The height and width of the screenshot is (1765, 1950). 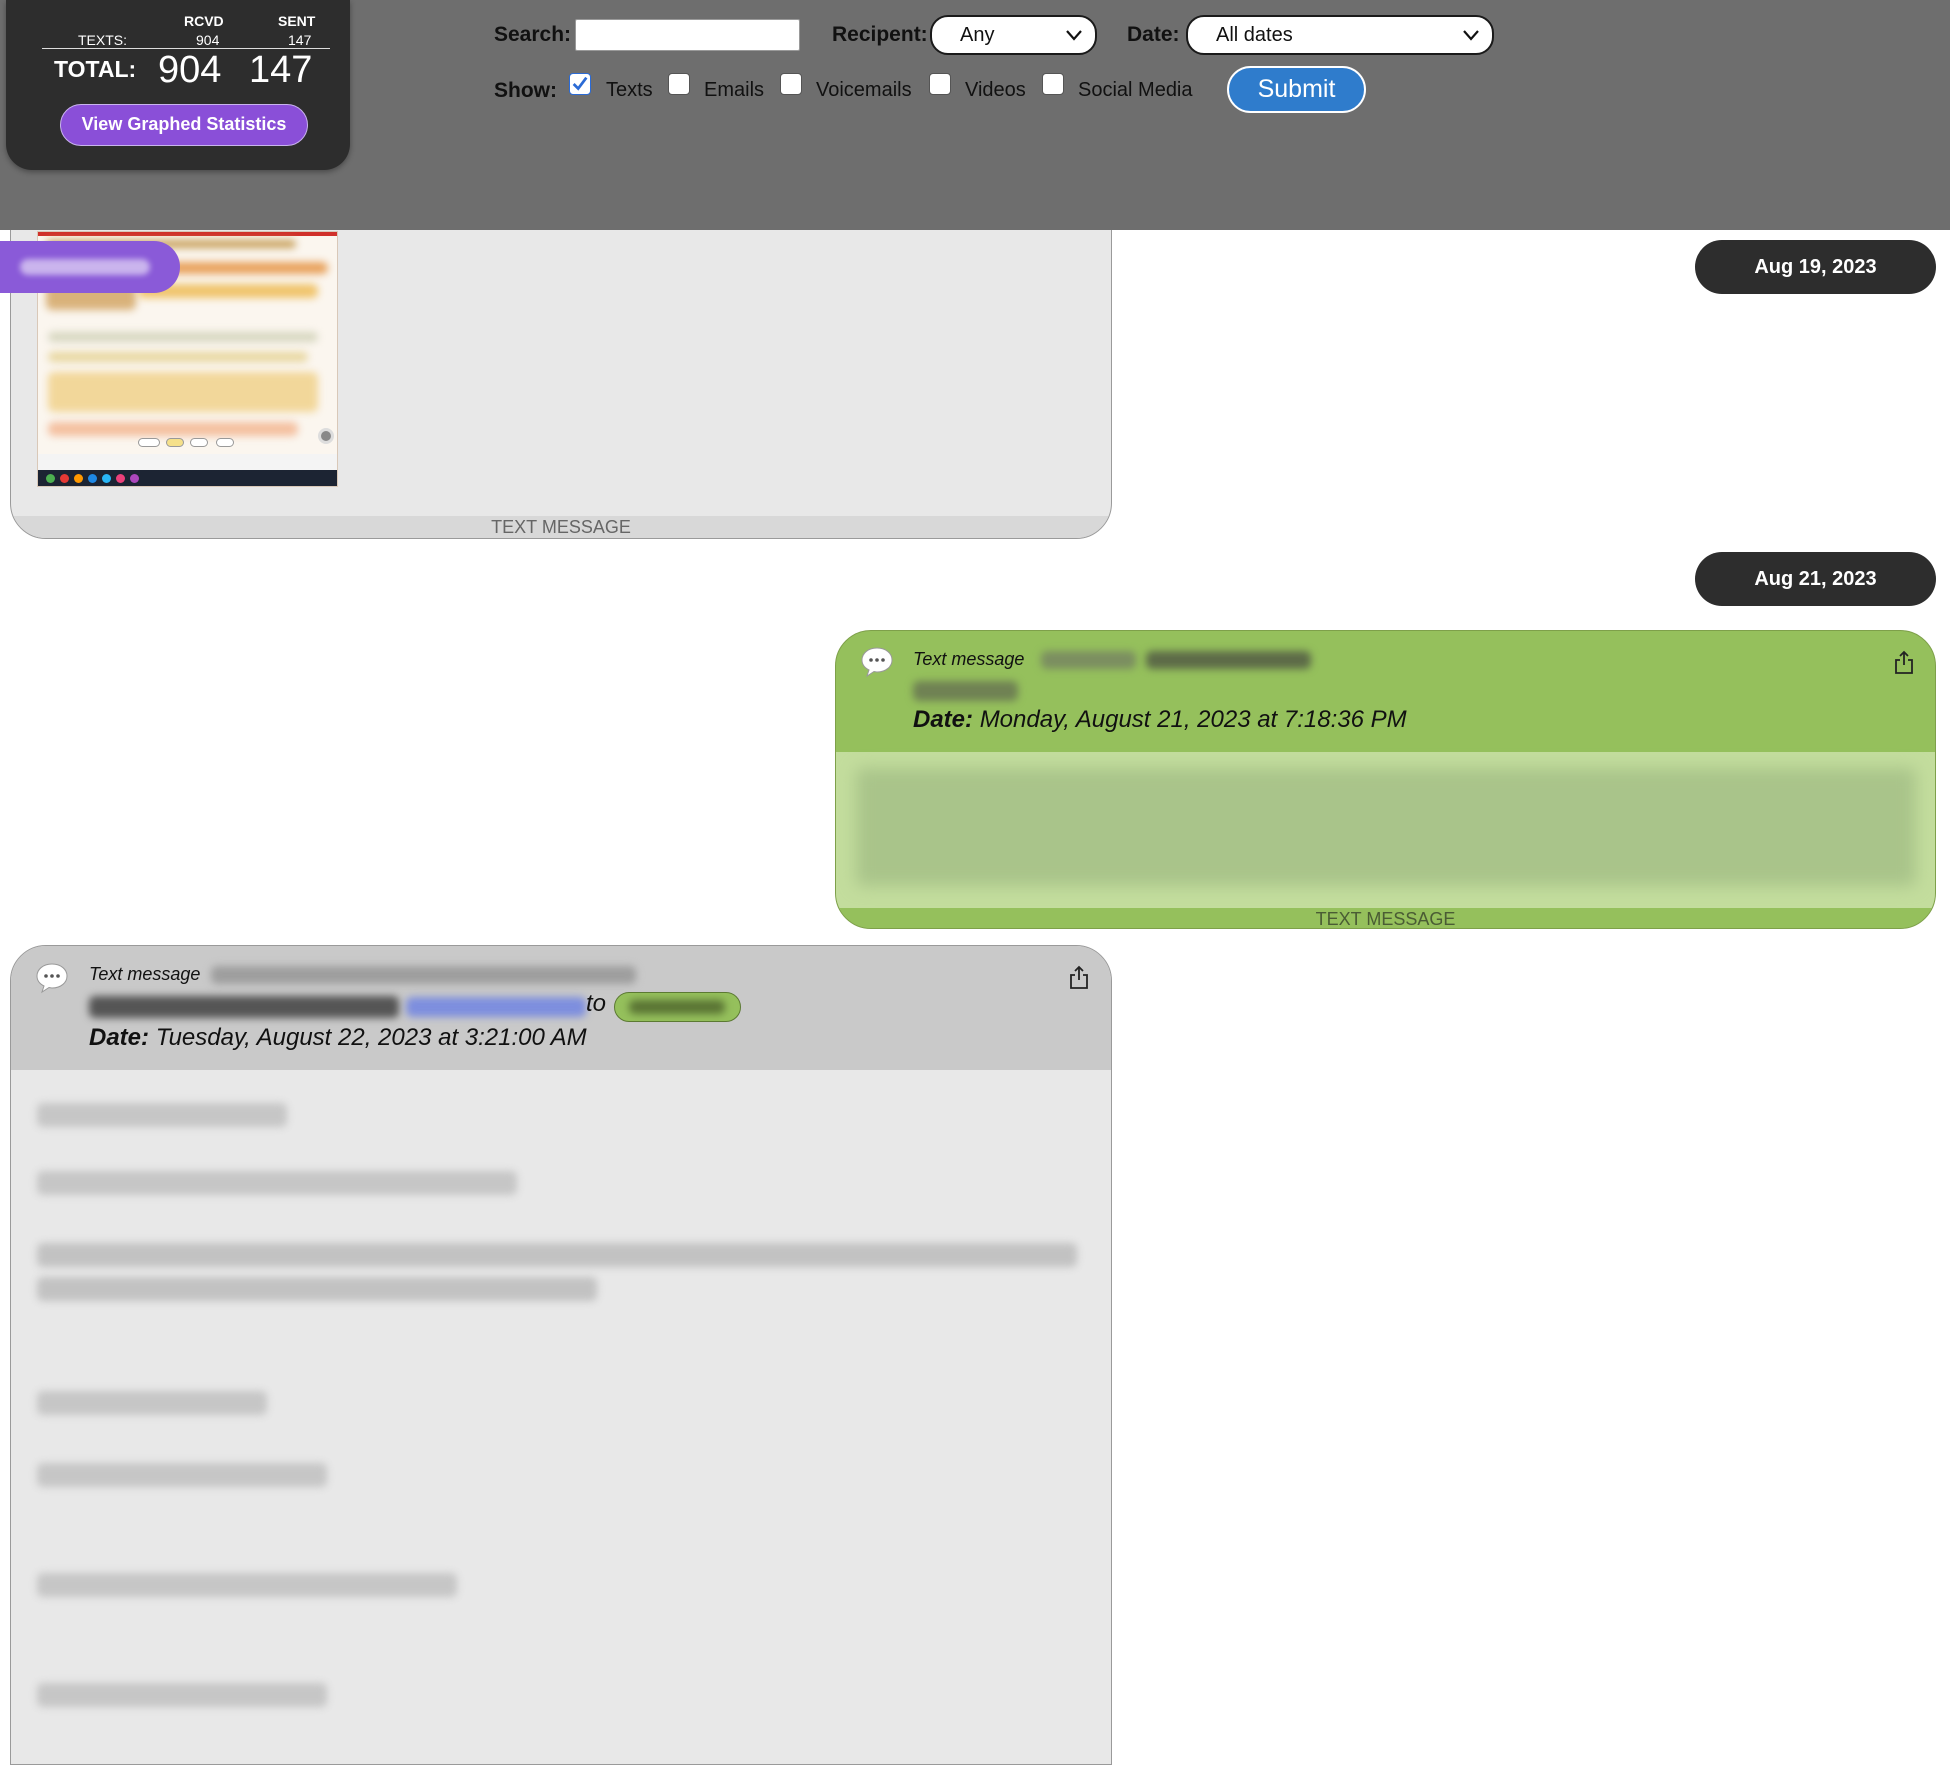 What do you see at coordinates (1013, 35) in the screenshot?
I see `recipient-select: Any` at bounding box center [1013, 35].